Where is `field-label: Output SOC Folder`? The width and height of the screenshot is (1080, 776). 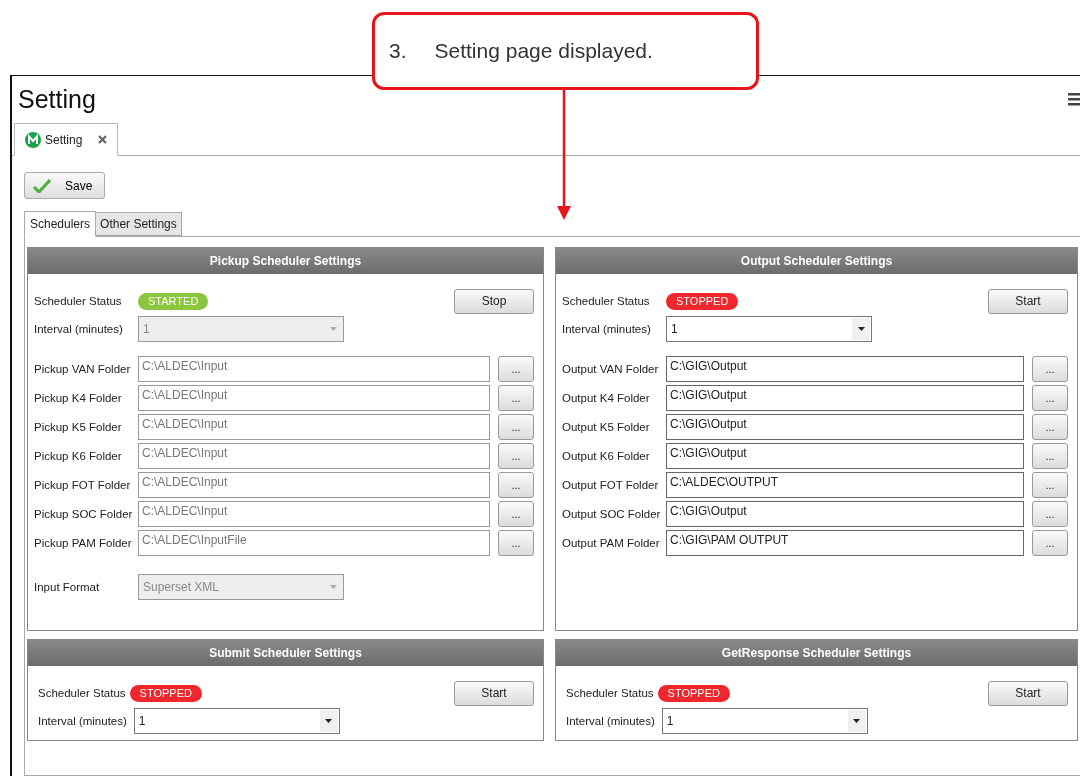
field-label: Output SOC Folder is located at coordinates (612, 514).